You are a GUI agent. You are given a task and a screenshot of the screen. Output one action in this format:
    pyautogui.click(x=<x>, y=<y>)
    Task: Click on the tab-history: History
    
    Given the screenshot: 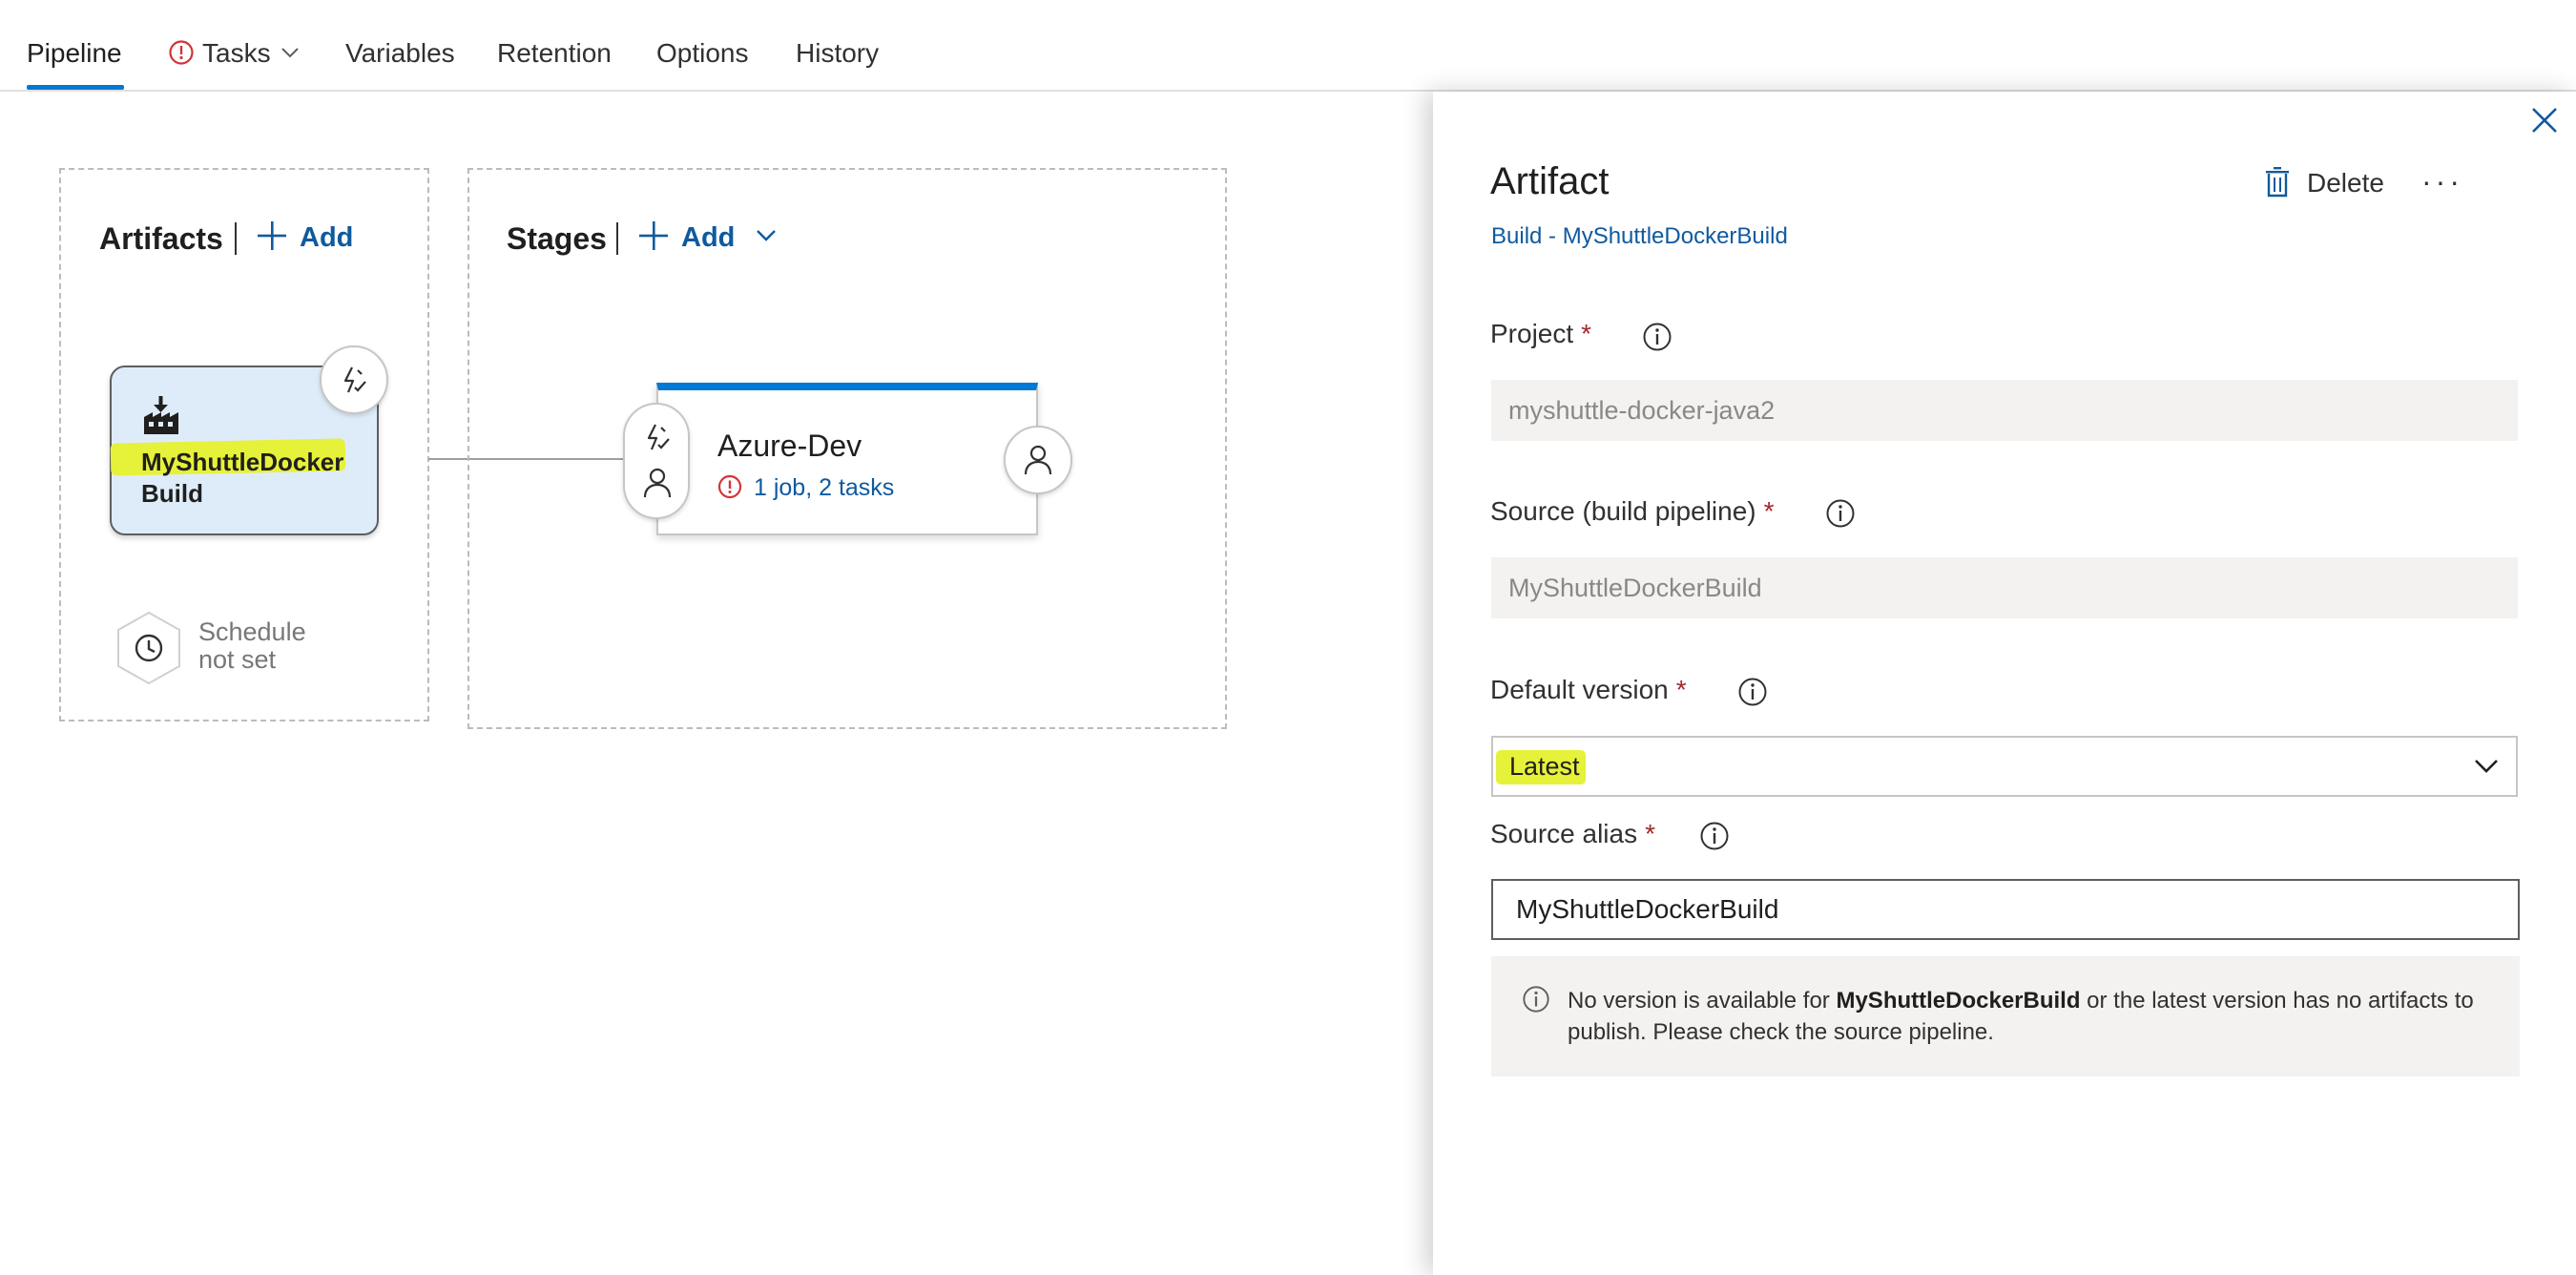 What is the action you would take?
    pyautogui.click(x=837, y=54)
    